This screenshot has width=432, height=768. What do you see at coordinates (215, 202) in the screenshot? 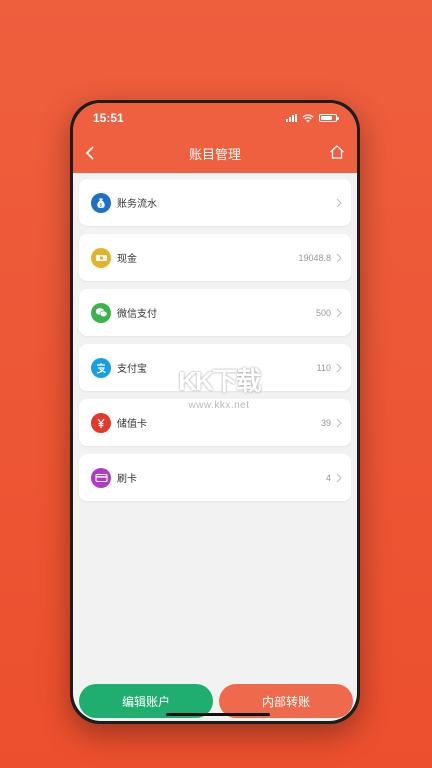
I see `account-row-ledger: $ 账务流水` at bounding box center [215, 202].